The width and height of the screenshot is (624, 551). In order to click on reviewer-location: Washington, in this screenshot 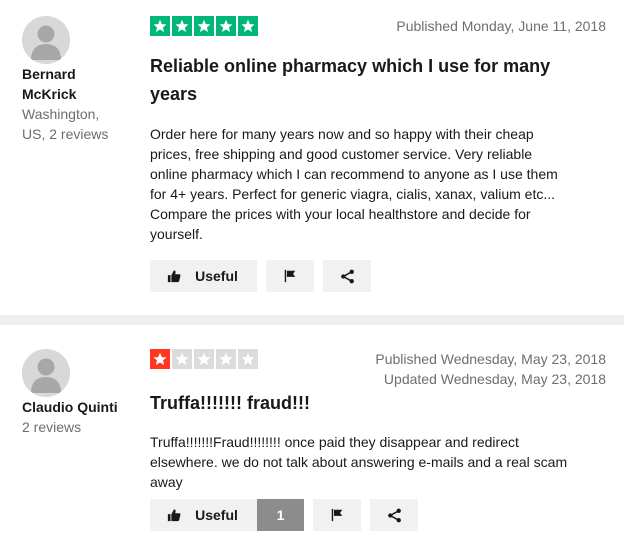, I will do `click(61, 114)`.